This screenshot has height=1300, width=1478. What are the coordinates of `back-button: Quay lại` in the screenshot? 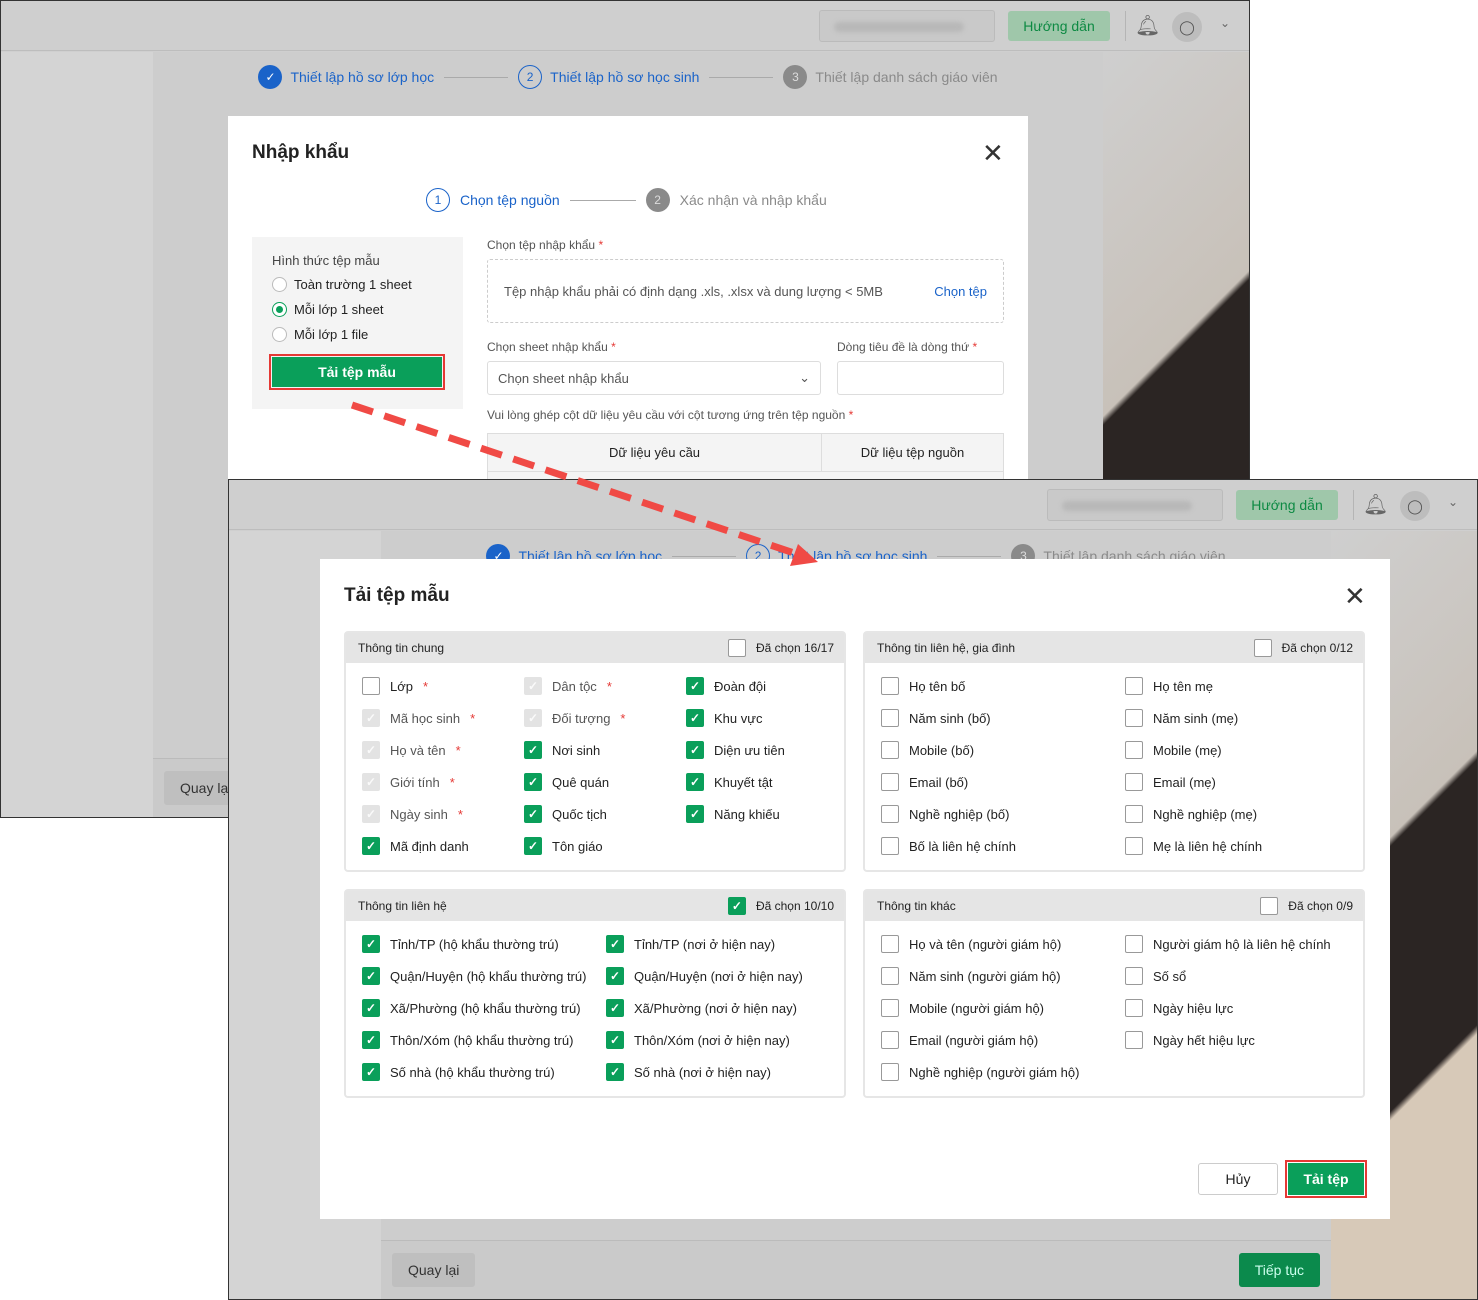 It's located at (434, 1270).